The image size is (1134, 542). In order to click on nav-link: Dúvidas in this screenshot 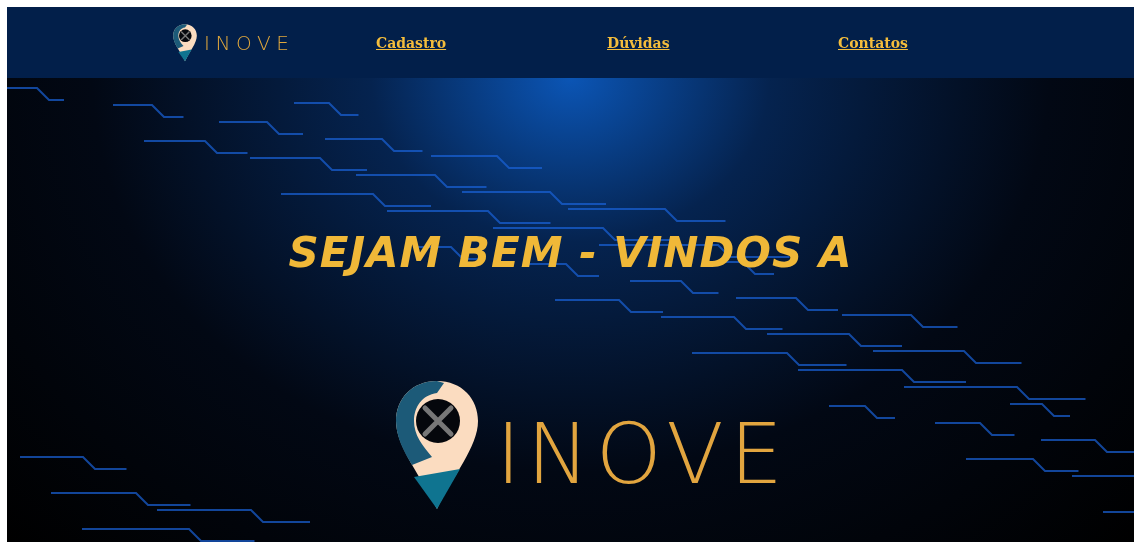, I will do `click(722, 42)`.